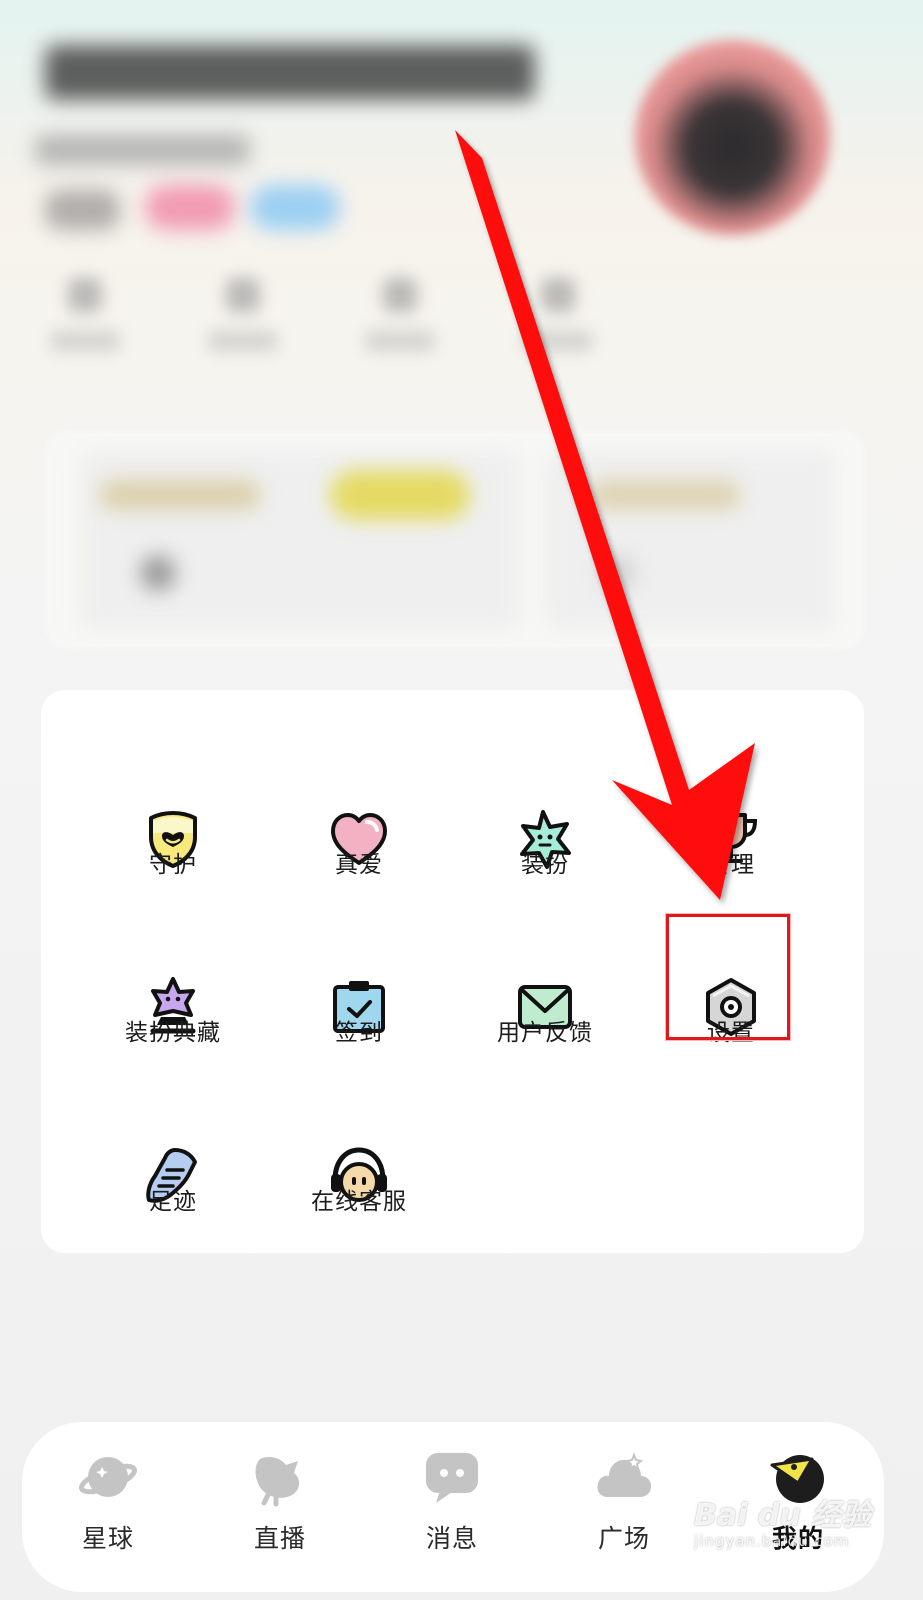 This screenshot has height=1600, width=923. What do you see at coordinates (783, 1515) in the screenshot?
I see `watermark-main-text: Bai du 经验` at bounding box center [783, 1515].